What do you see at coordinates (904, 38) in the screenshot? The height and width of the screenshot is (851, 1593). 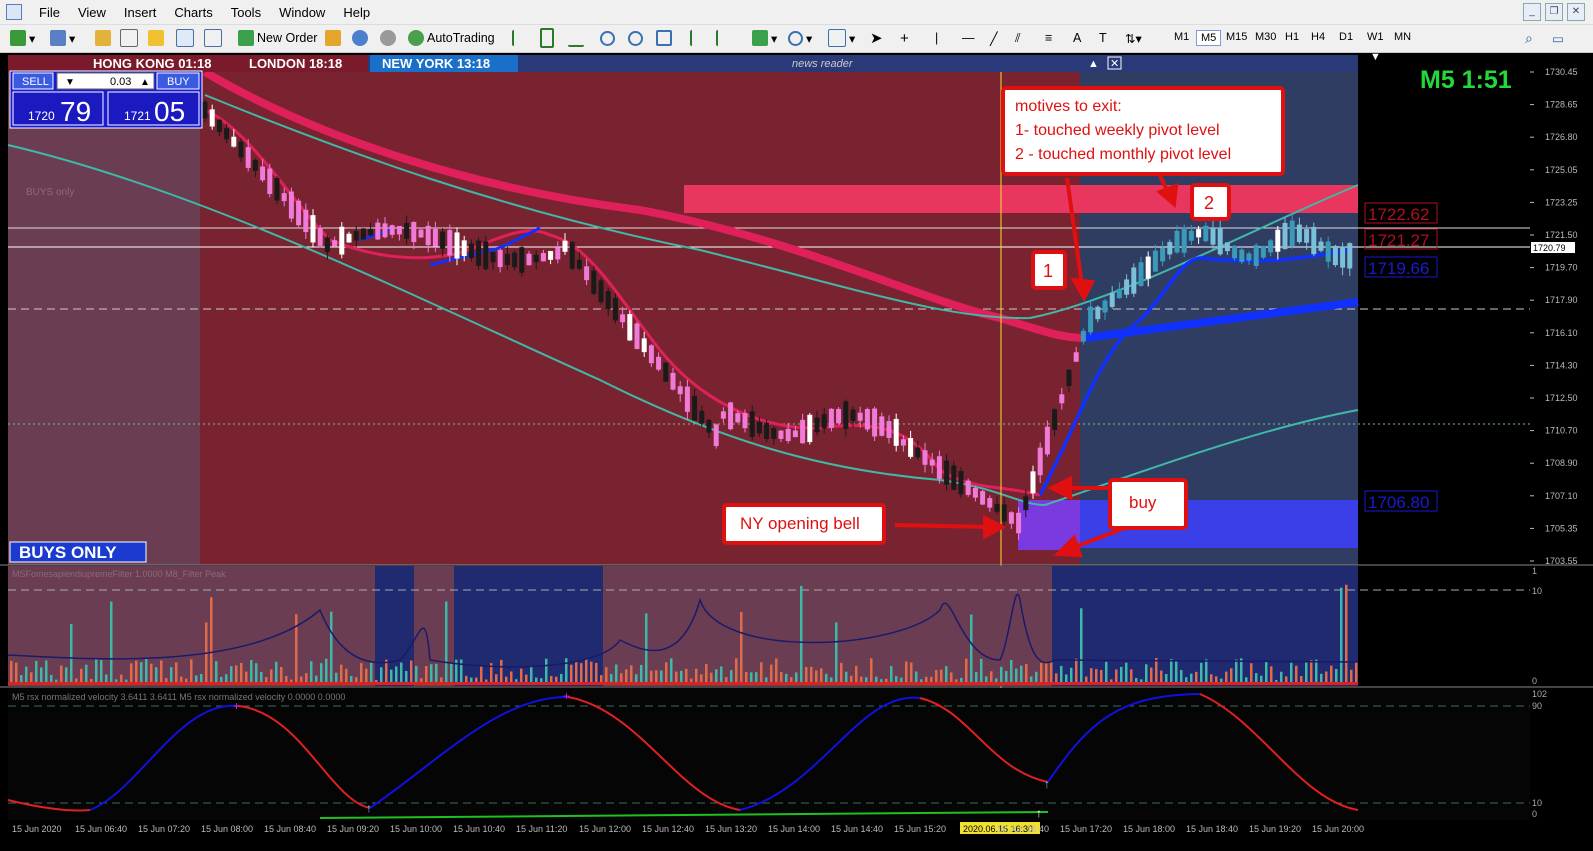 I see `crosshair-button: +` at bounding box center [904, 38].